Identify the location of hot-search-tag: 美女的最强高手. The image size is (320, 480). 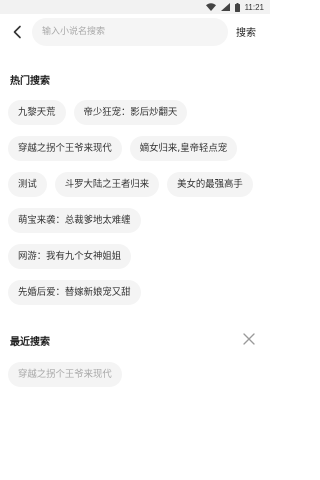
(210, 184).